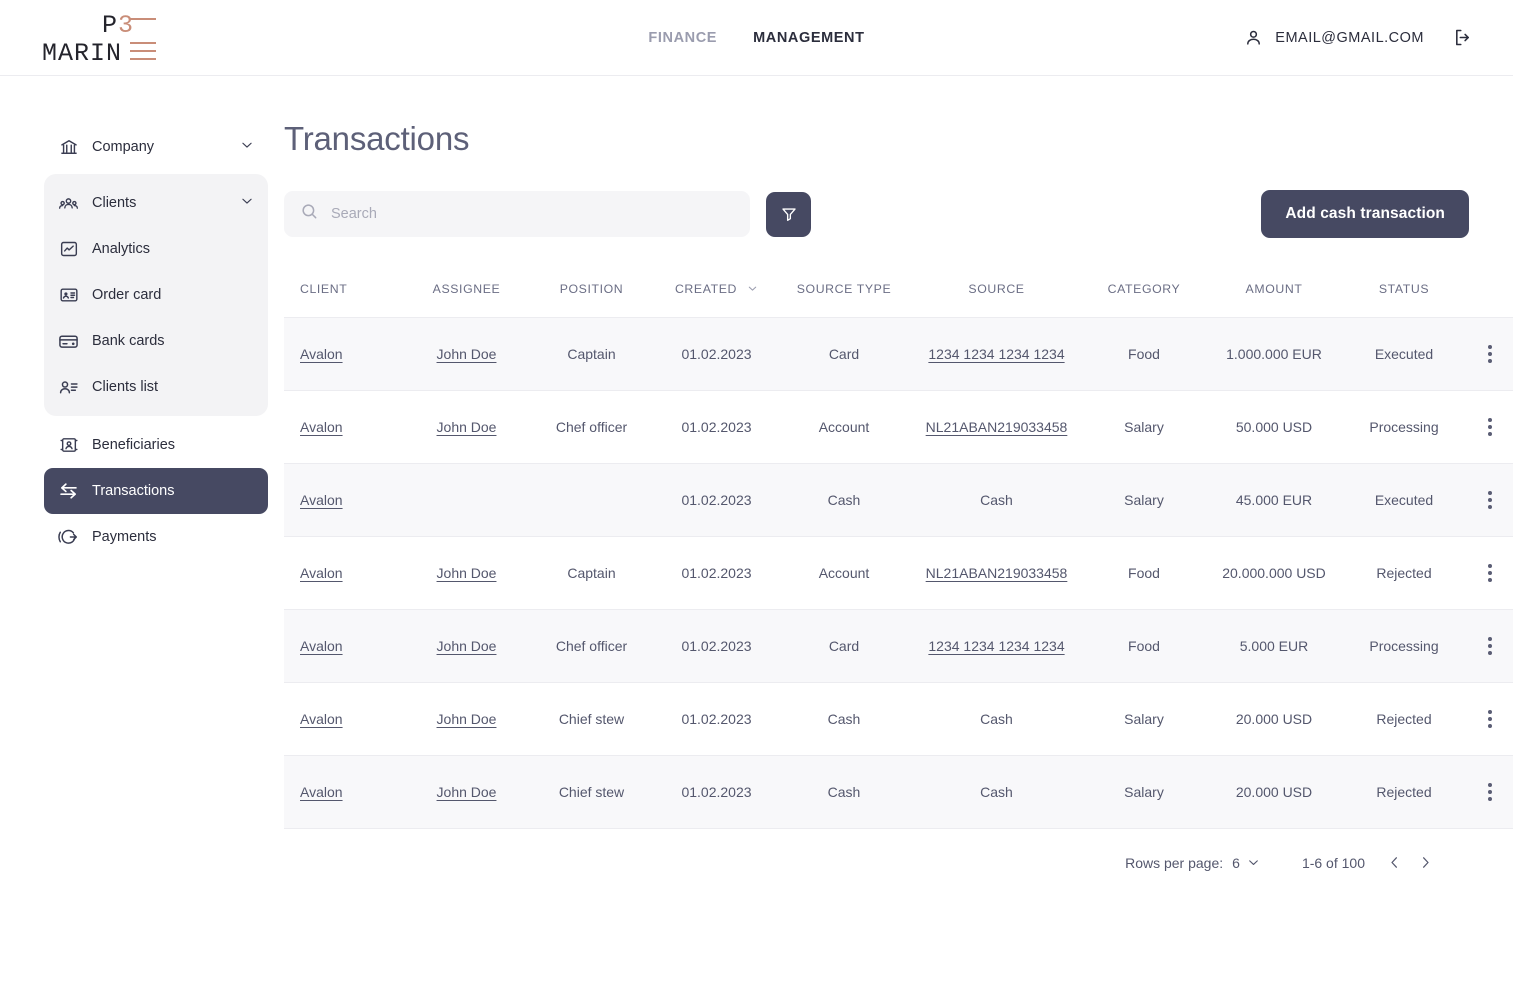 The image size is (1513, 987). I want to click on cell-actions, so click(1488, 354).